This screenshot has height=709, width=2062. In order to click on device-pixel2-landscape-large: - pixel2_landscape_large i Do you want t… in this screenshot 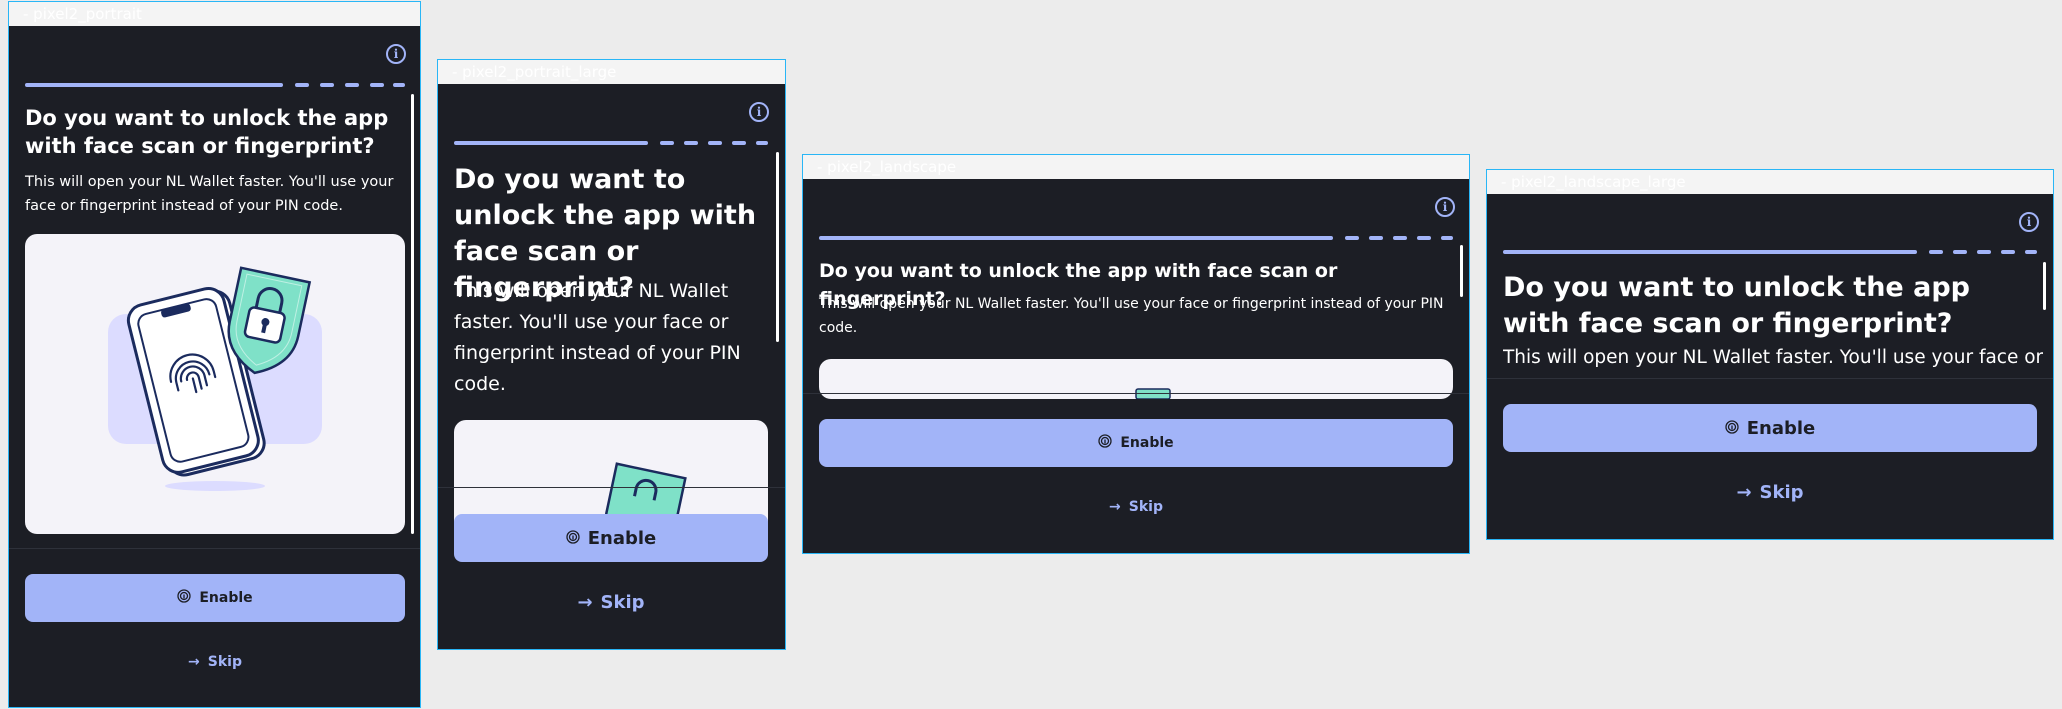, I will do `click(1770, 354)`.